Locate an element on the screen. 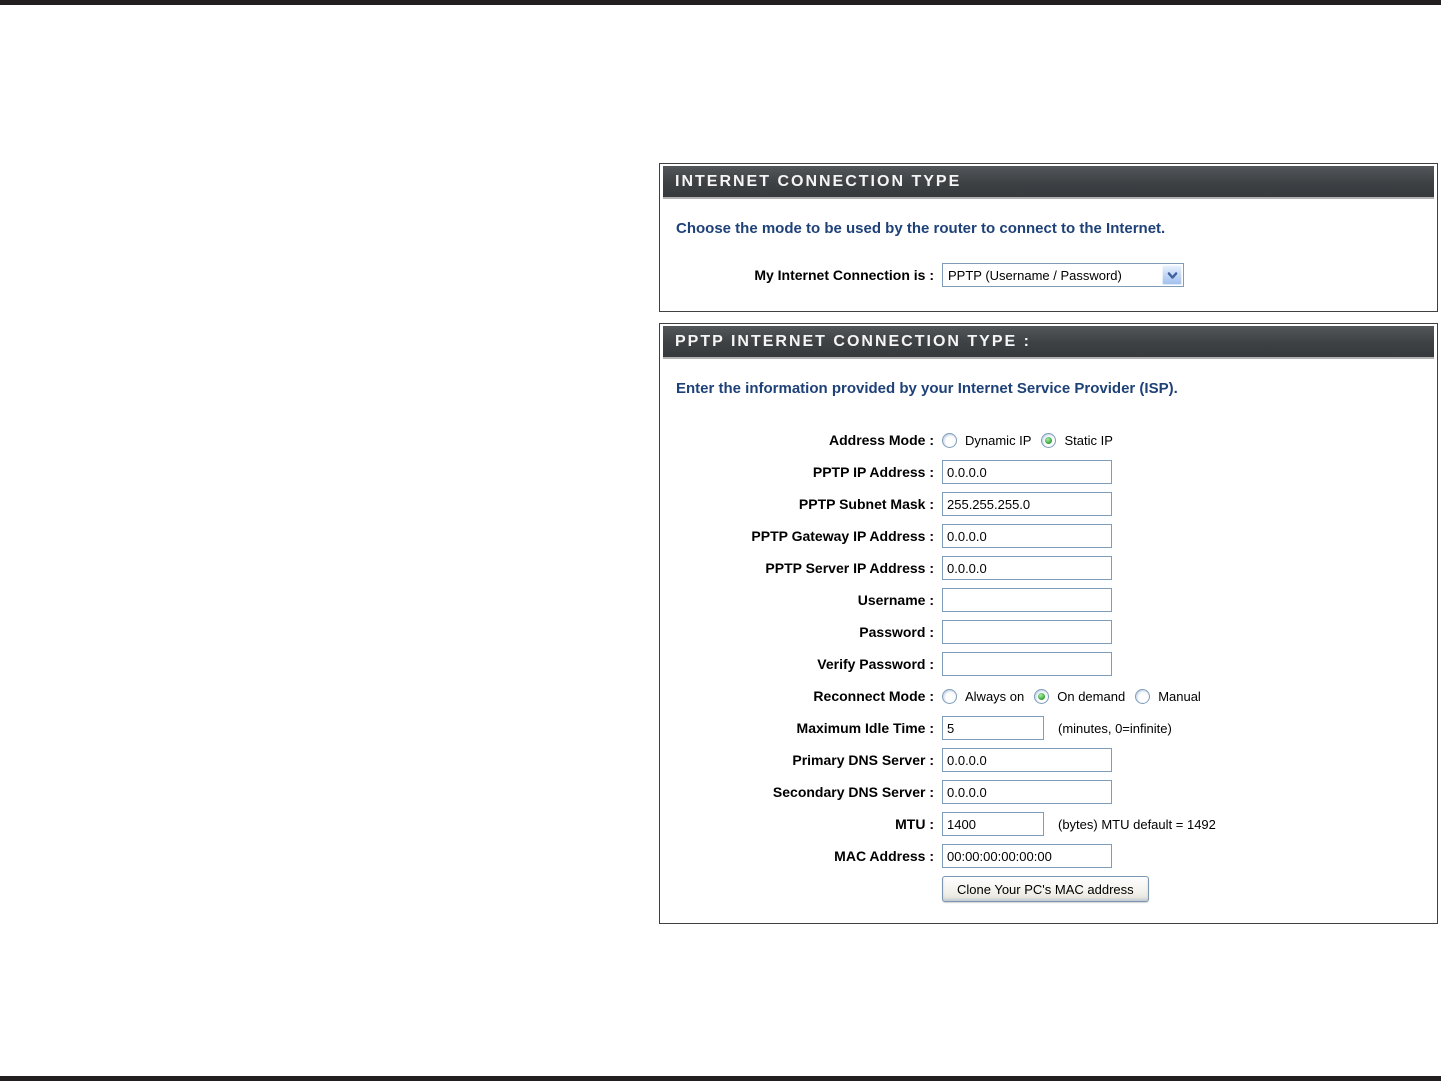 The height and width of the screenshot is (1081, 1441). address-mode-label: Address Mode : is located at coordinates (881, 440).